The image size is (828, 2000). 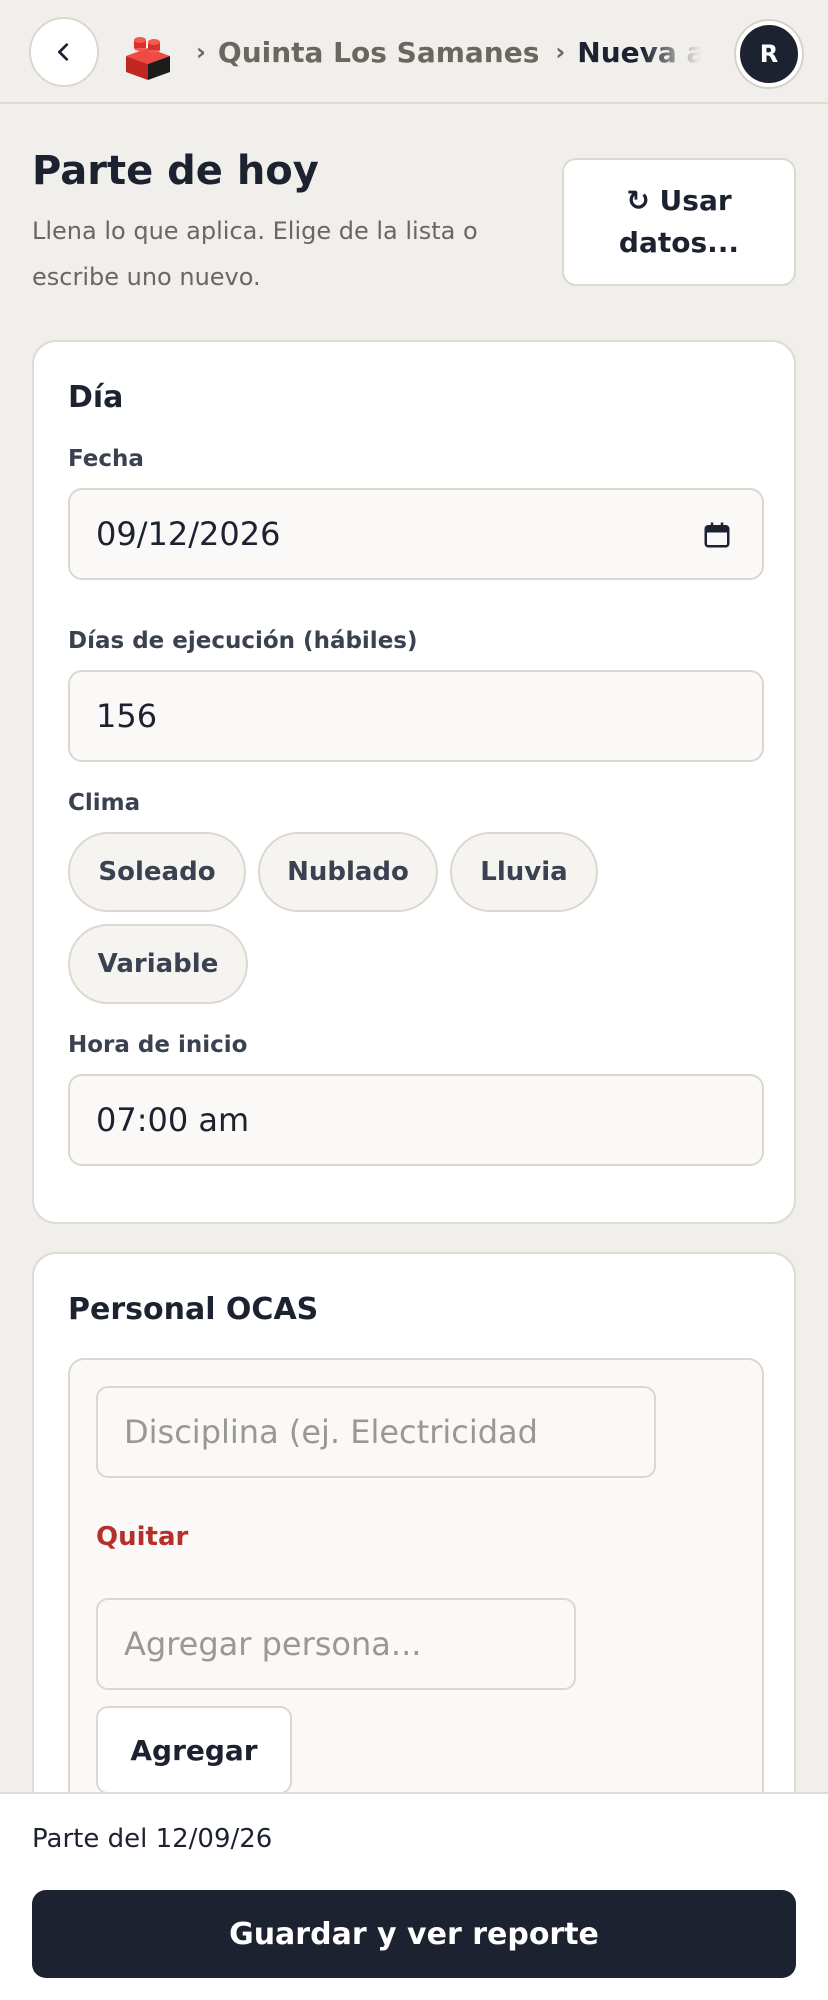 What do you see at coordinates (106, 459) in the screenshot?
I see `date-label: Fecha` at bounding box center [106, 459].